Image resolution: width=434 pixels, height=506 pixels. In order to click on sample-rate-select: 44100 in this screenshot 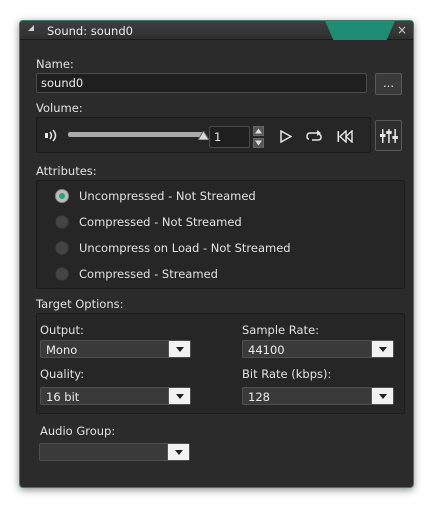, I will do `click(318, 349)`.